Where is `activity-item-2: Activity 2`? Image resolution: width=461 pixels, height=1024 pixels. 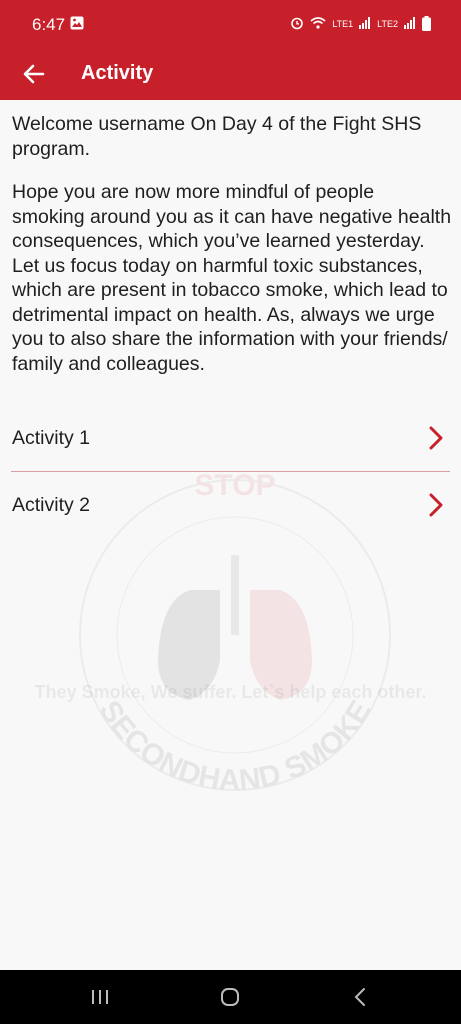
activity-item-2: Activity 2 is located at coordinates (230, 505).